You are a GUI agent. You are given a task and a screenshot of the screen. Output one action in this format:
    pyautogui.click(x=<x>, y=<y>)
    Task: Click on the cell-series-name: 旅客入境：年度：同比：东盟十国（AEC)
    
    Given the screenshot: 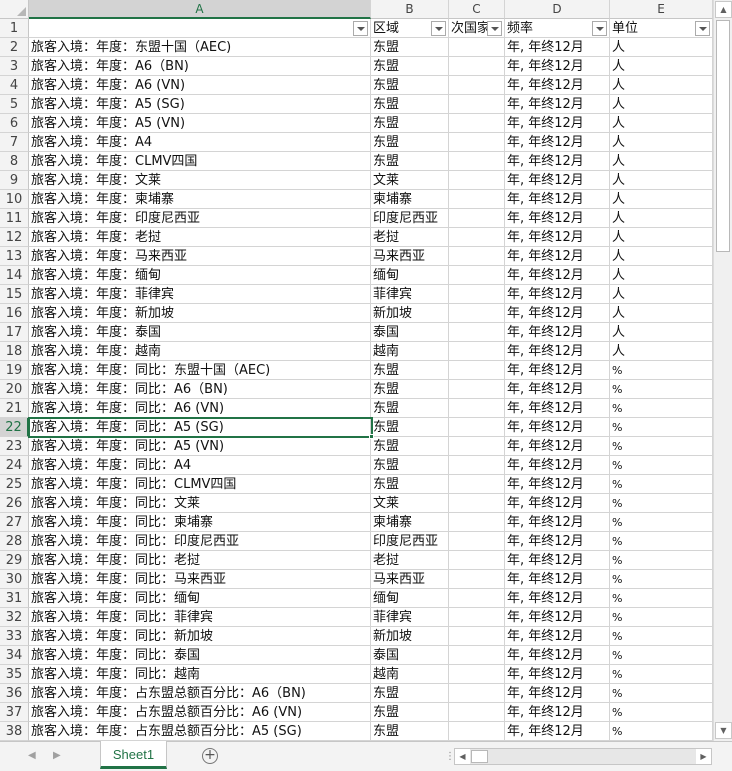 What is the action you would take?
    pyautogui.click(x=200, y=370)
    